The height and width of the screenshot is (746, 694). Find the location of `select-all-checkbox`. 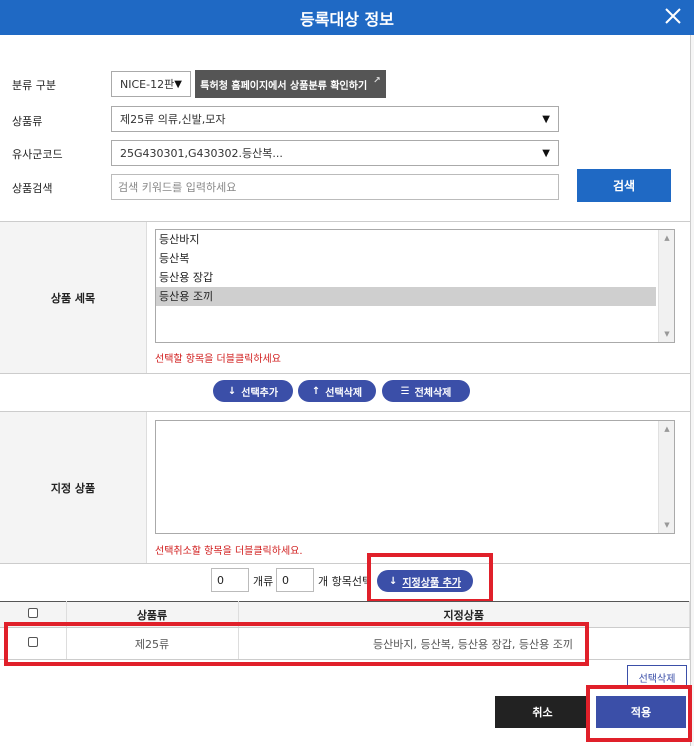

select-all-checkbox is located at coordinates (32, 613).